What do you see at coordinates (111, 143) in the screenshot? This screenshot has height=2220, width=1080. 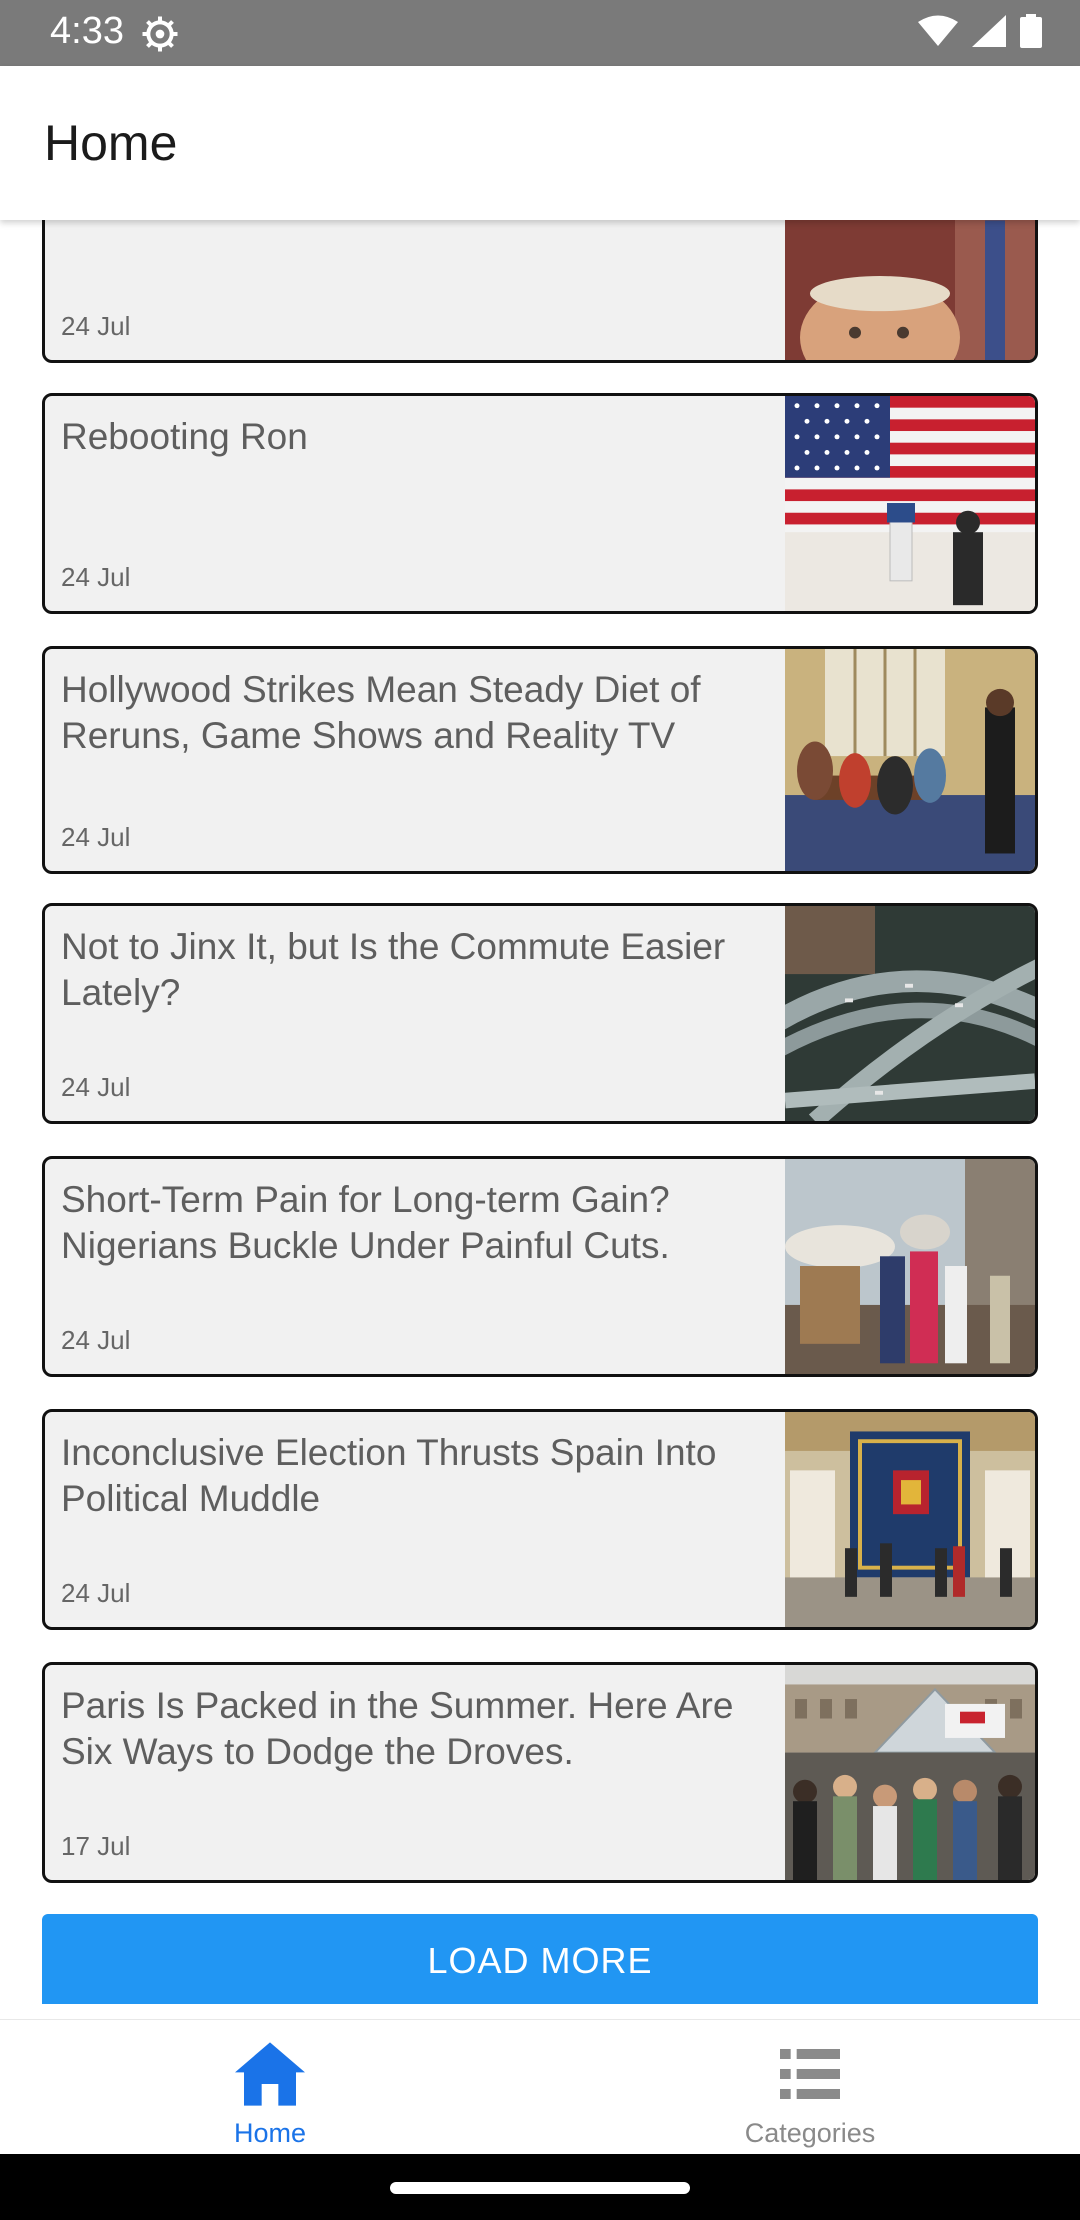 I see `page-title: Home` at bounding box center [111, 143].